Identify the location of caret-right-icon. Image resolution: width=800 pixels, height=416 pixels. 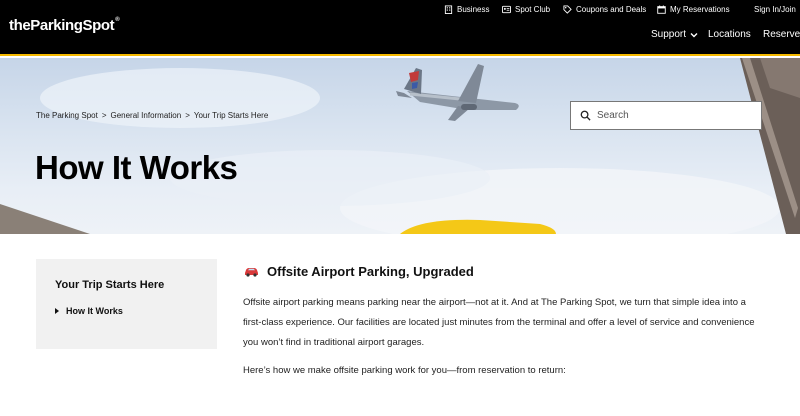
(57, 311).